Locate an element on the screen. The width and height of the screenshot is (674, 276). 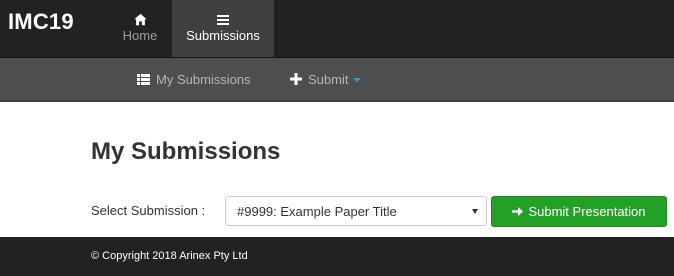
submission-select-value: #9999: Example Paper Title is located at coordinates (317, 211).